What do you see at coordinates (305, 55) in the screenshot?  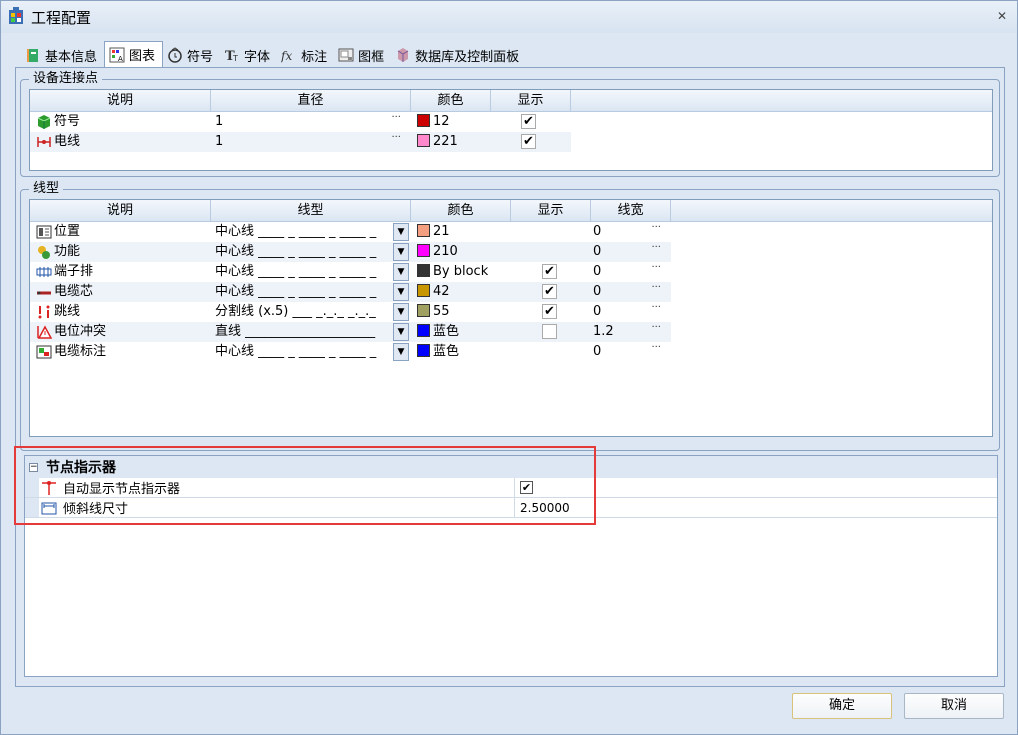 I see `tab-annotation: fx 标注` at bounding box center [305, 55].